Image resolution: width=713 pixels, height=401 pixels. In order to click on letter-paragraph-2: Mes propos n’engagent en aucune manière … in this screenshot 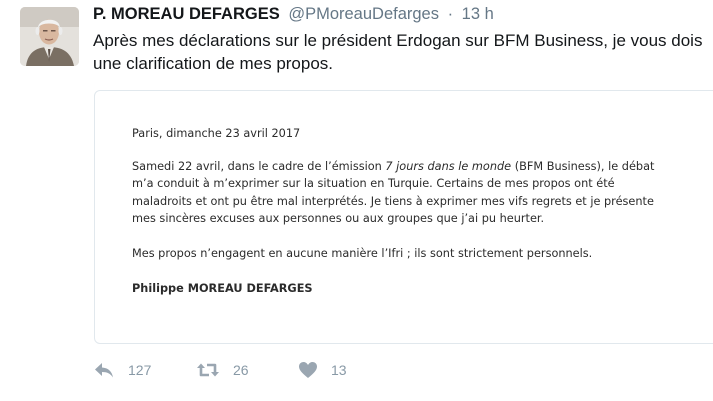, I will do `click(362, 254)`.